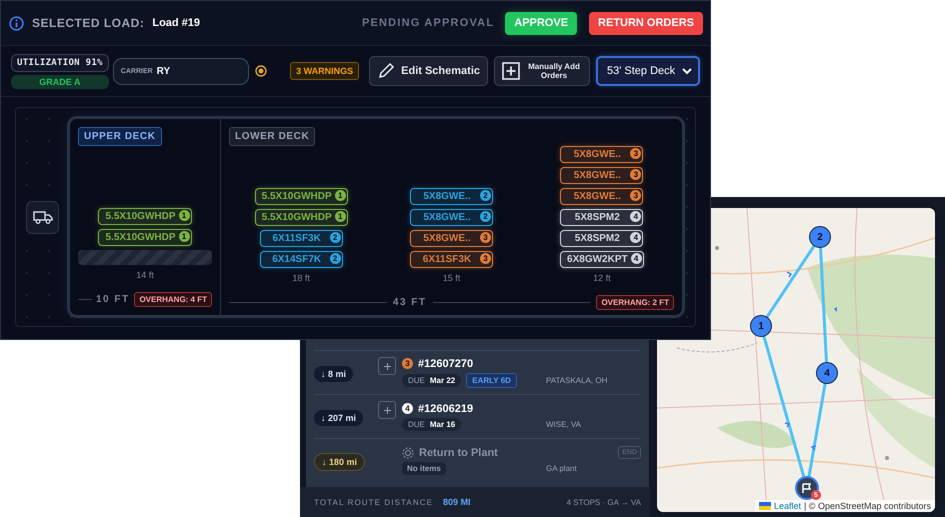 The image size is (945, 517). Describe the element at coordinates (648, 71) in the screenshot. I see `trailer-select: 53' Step Deck` at that location.